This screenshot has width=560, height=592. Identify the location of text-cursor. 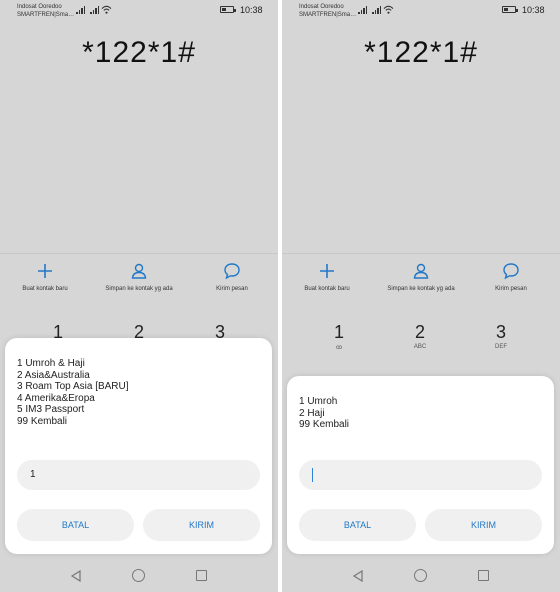
(312, 475).